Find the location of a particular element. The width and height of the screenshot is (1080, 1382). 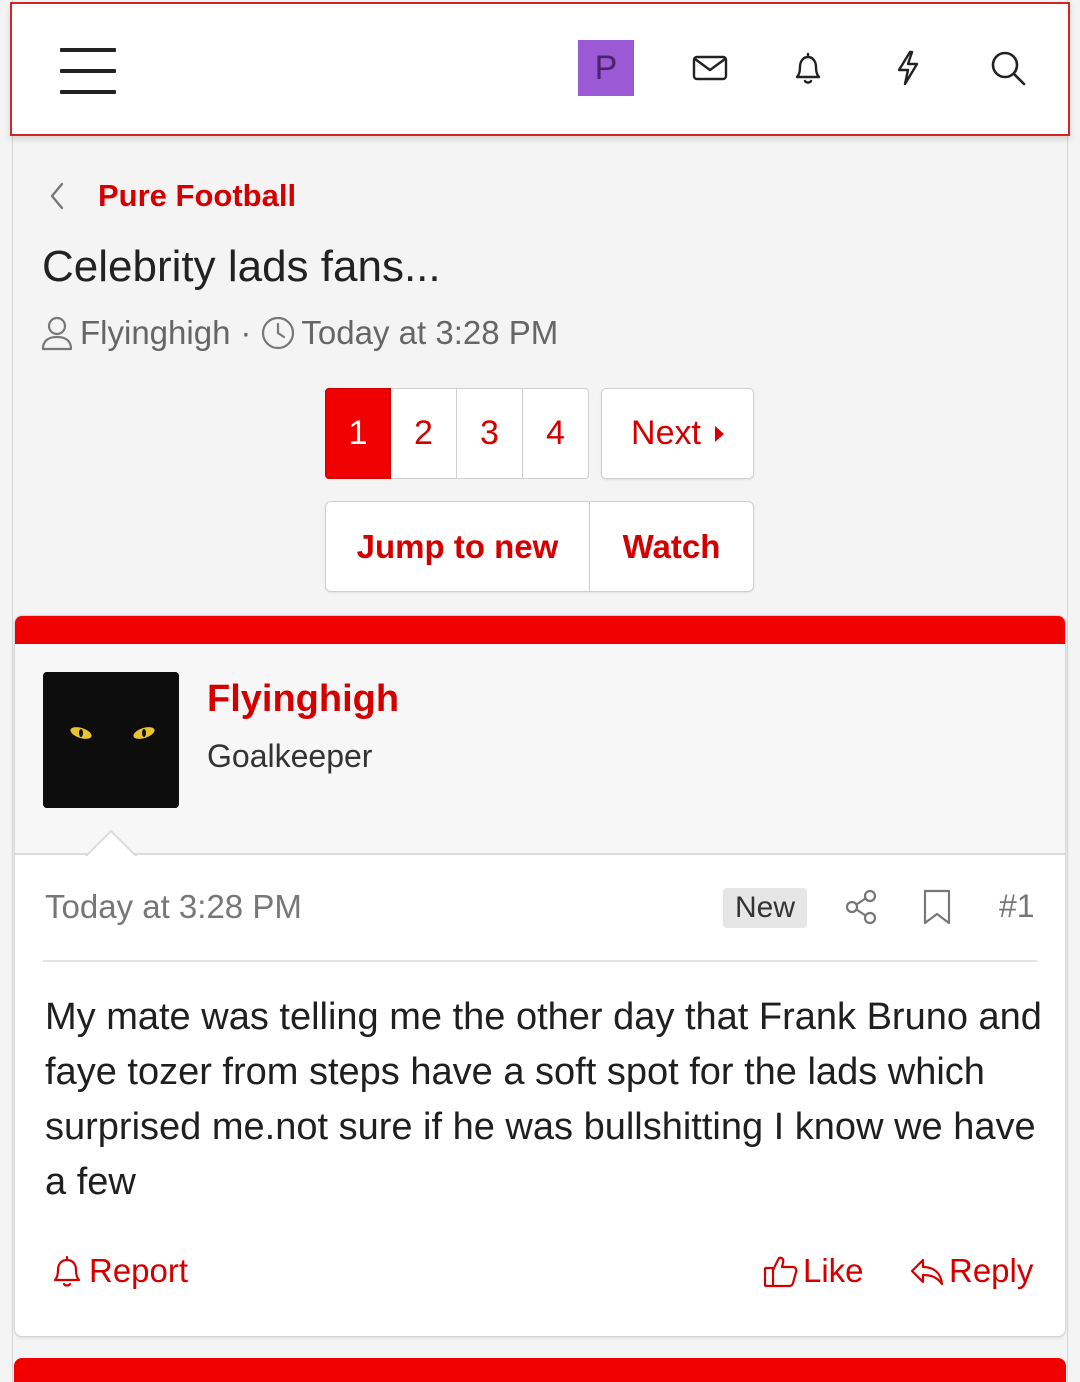

reply-icon is located at coordinates (927, 1272).